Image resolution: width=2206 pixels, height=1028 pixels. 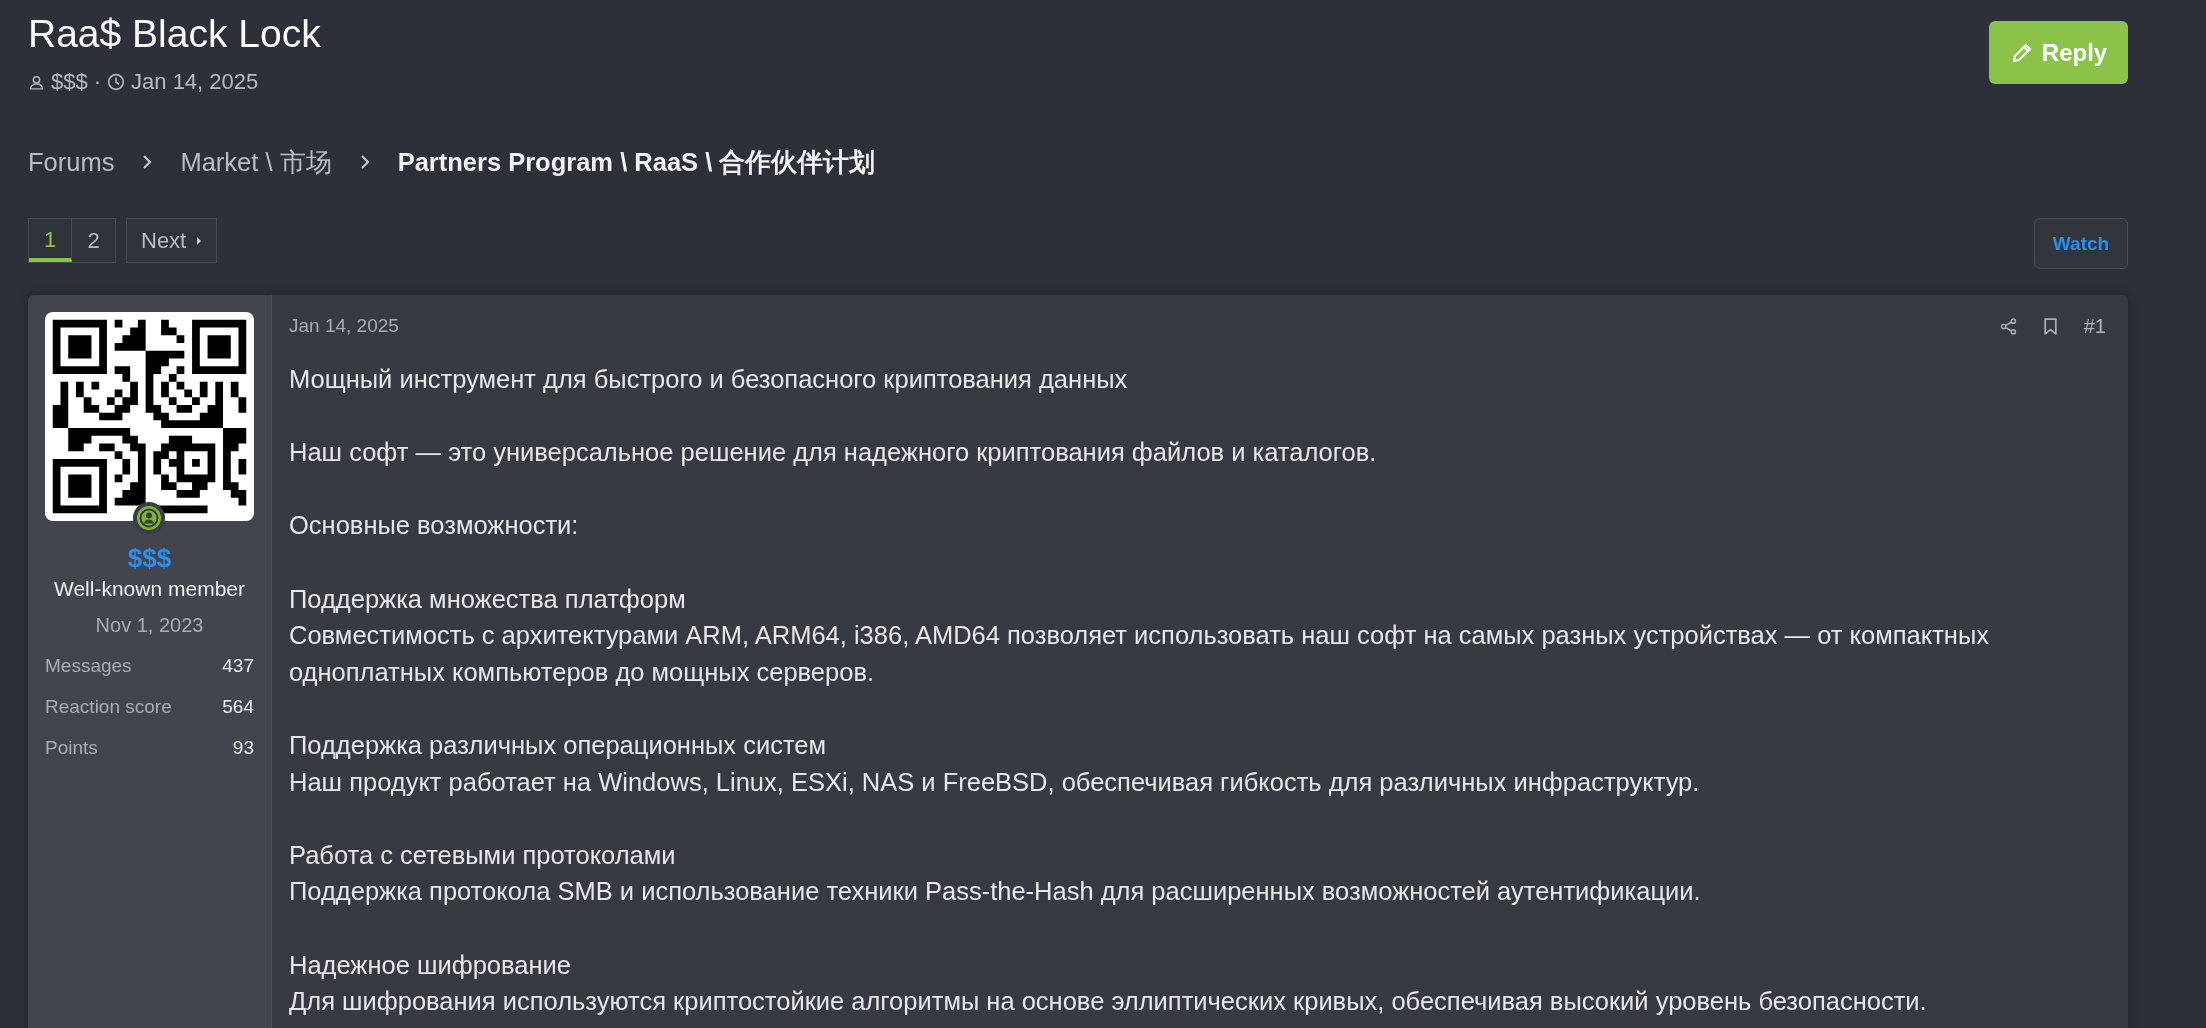 What do you see at coordinates (434, 526) in the screenshot?
I see `post-text: Основные возможности:` at bounding box center [434, 526].